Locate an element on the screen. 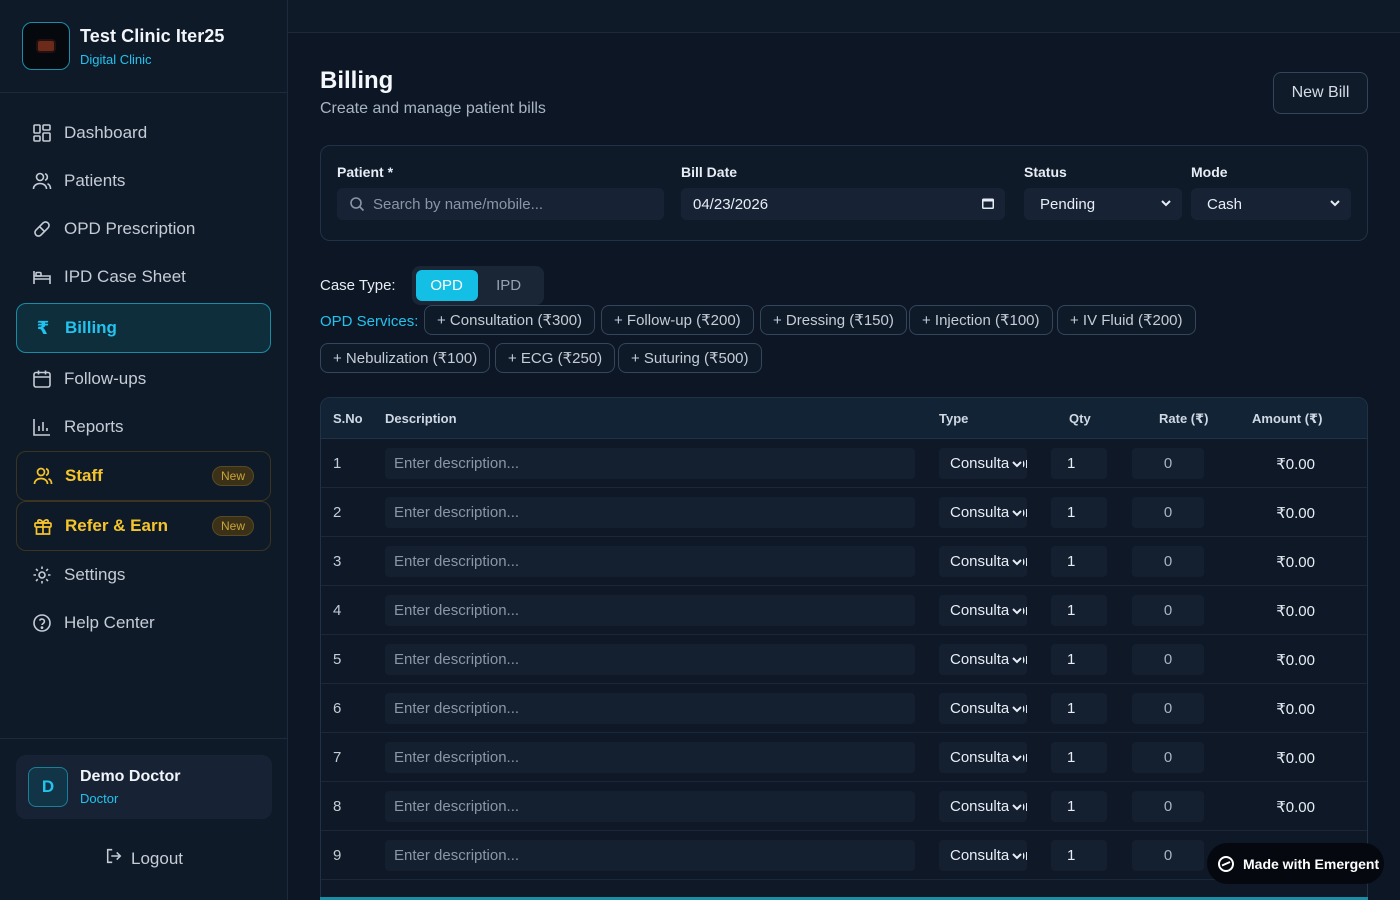  logout-button: Logout is located at coordinates (144, 858).